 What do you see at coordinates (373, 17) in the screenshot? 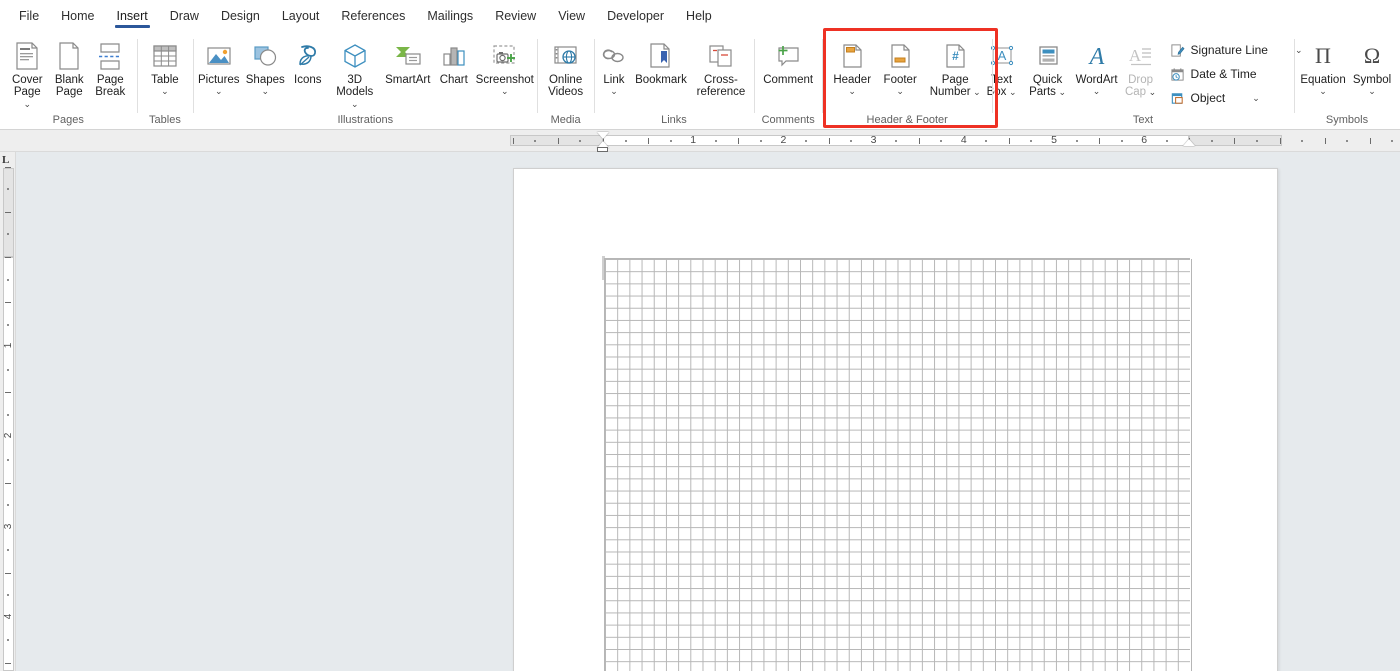
I see `tab-references: References` at bounding box center [373, 17].